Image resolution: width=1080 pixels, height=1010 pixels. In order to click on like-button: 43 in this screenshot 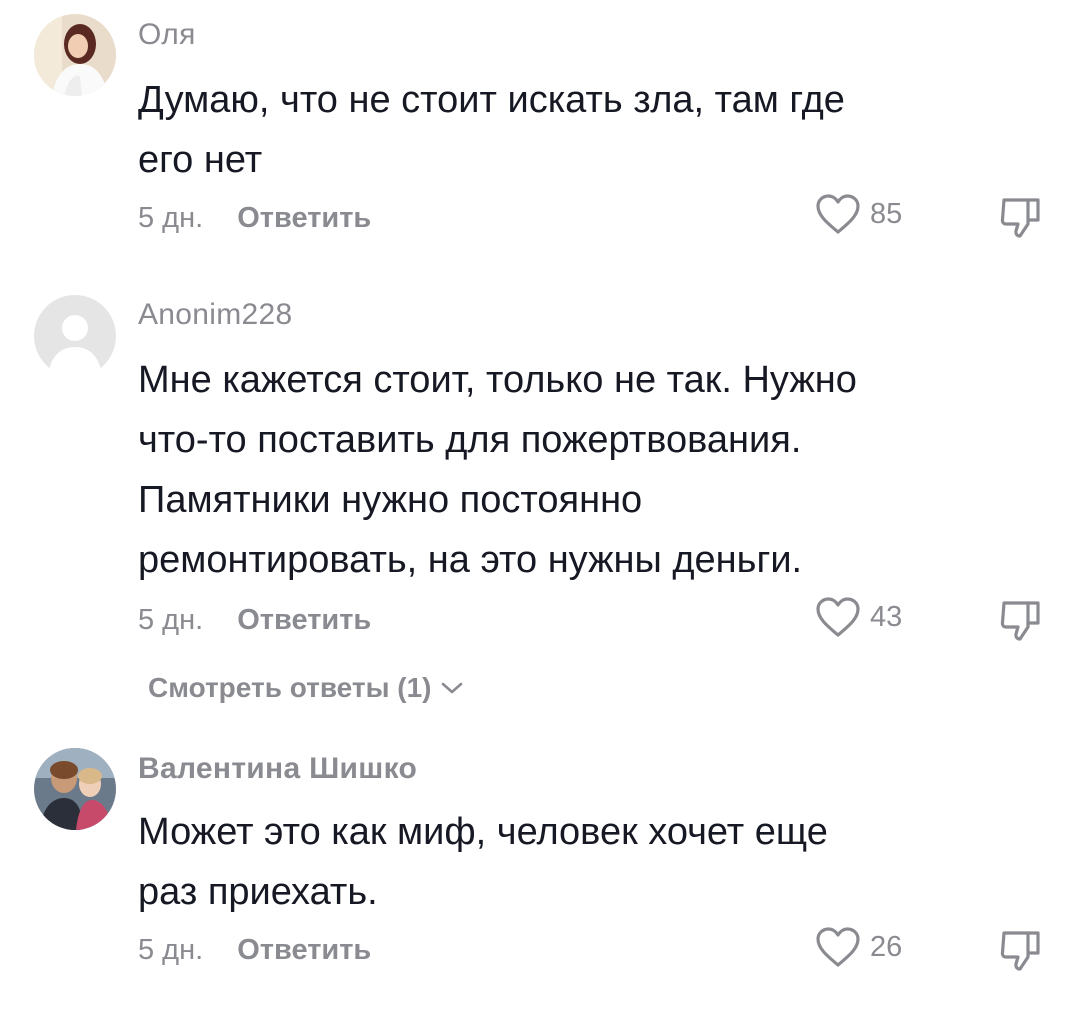, I will do `click(858, 617)`.